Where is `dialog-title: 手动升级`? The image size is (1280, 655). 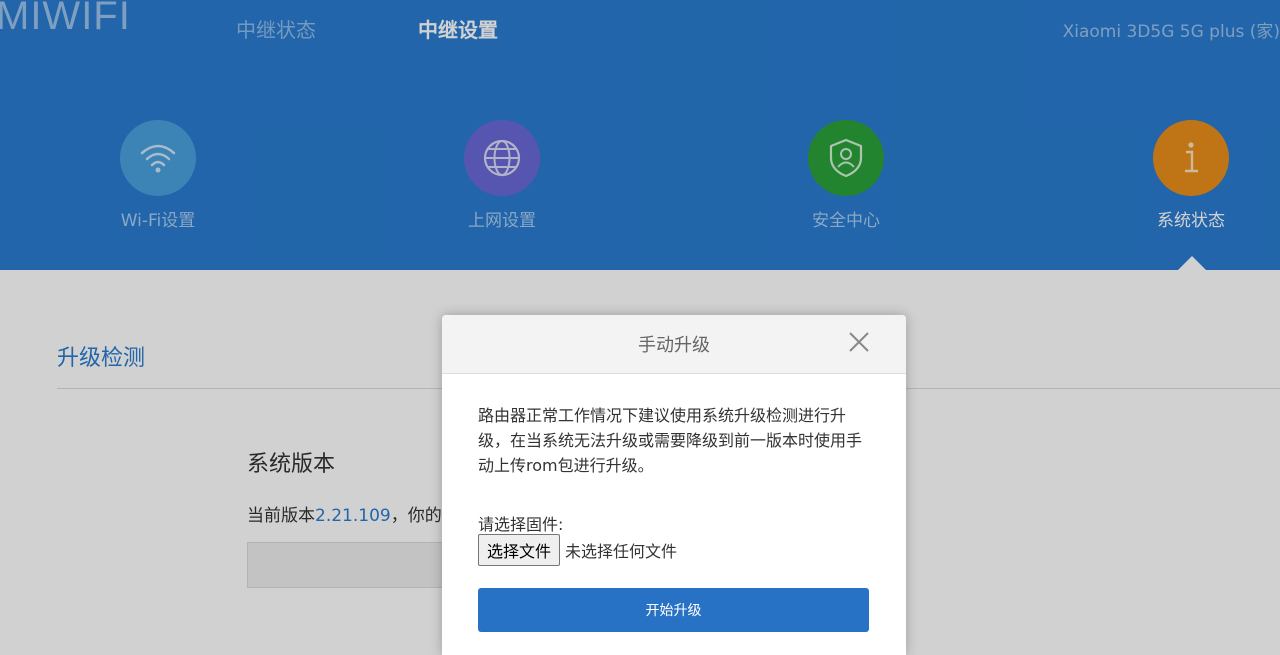 dialog-title: 手动升级 is located at coordinates (674, 345).